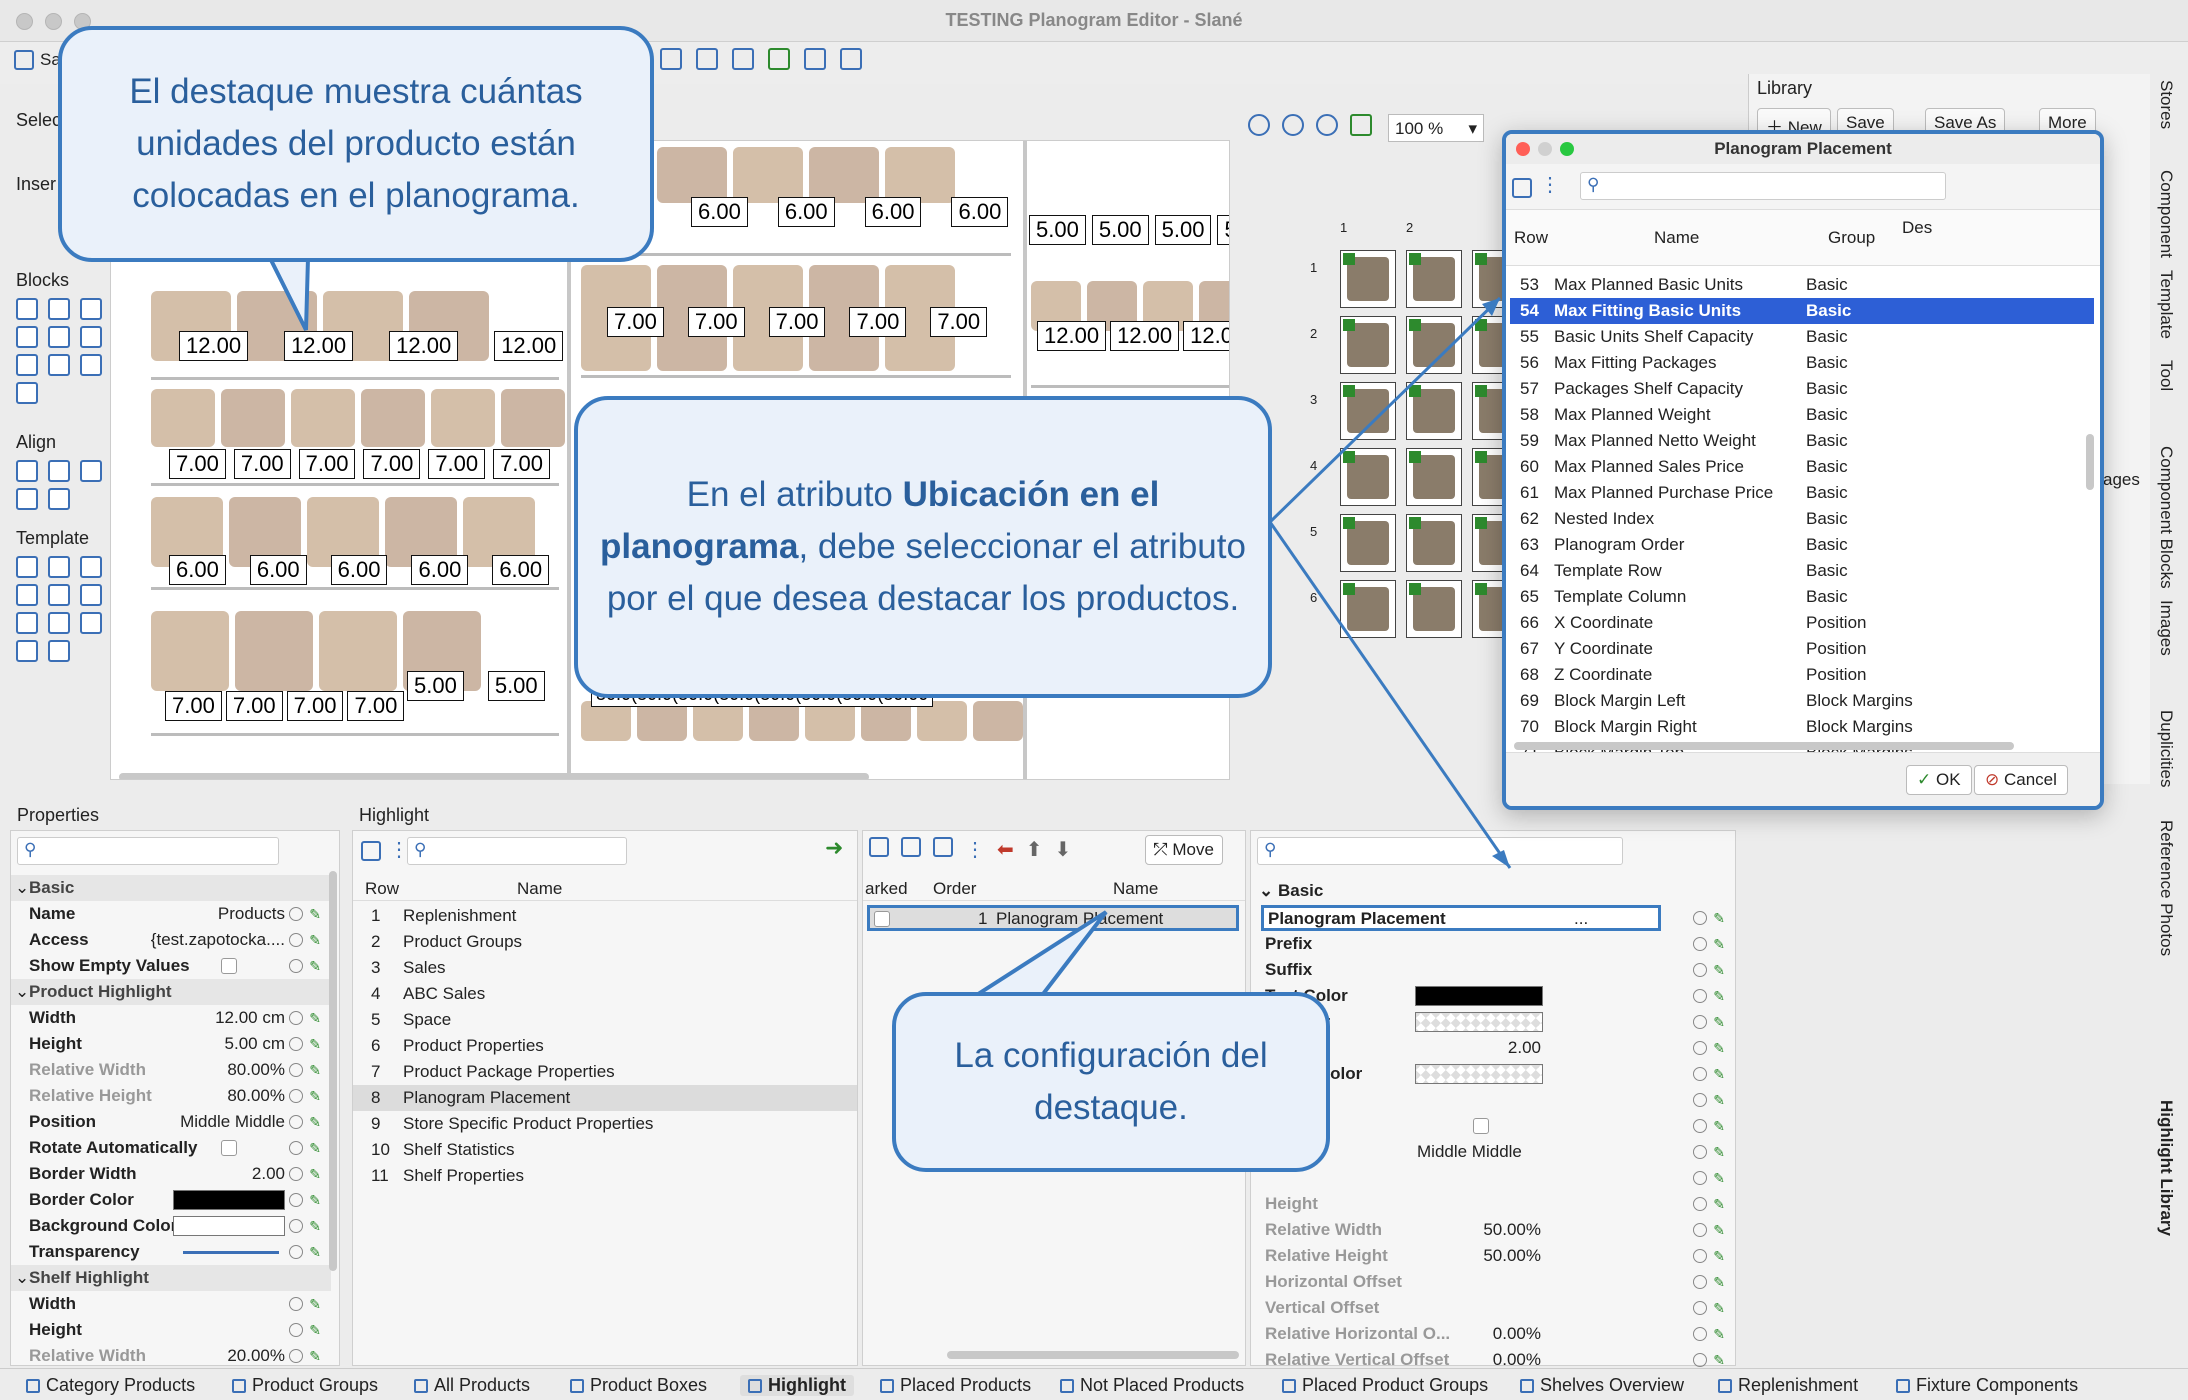  Describe the element at coordinates (171, 1096) in the screenshot. I see `property-row: Relative Height 80.00% ✎` at that location.